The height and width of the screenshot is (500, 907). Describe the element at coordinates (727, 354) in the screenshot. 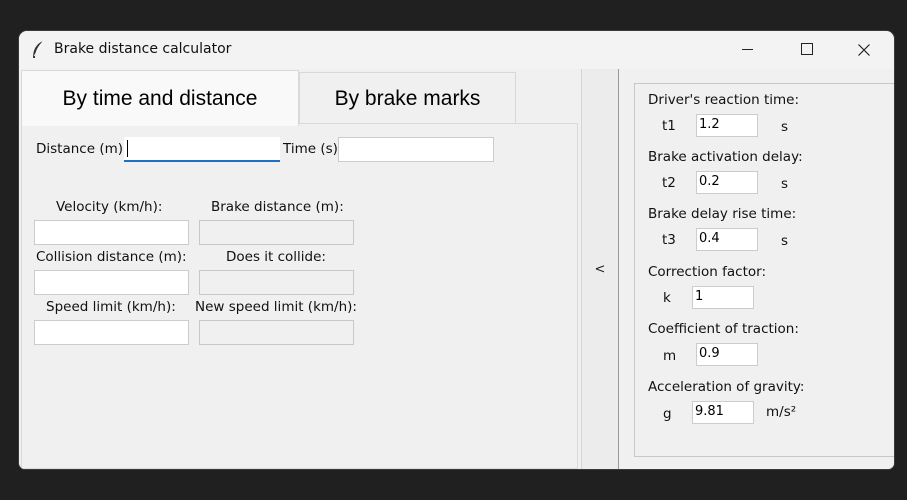

I see `m-input: 0.9` at that location.